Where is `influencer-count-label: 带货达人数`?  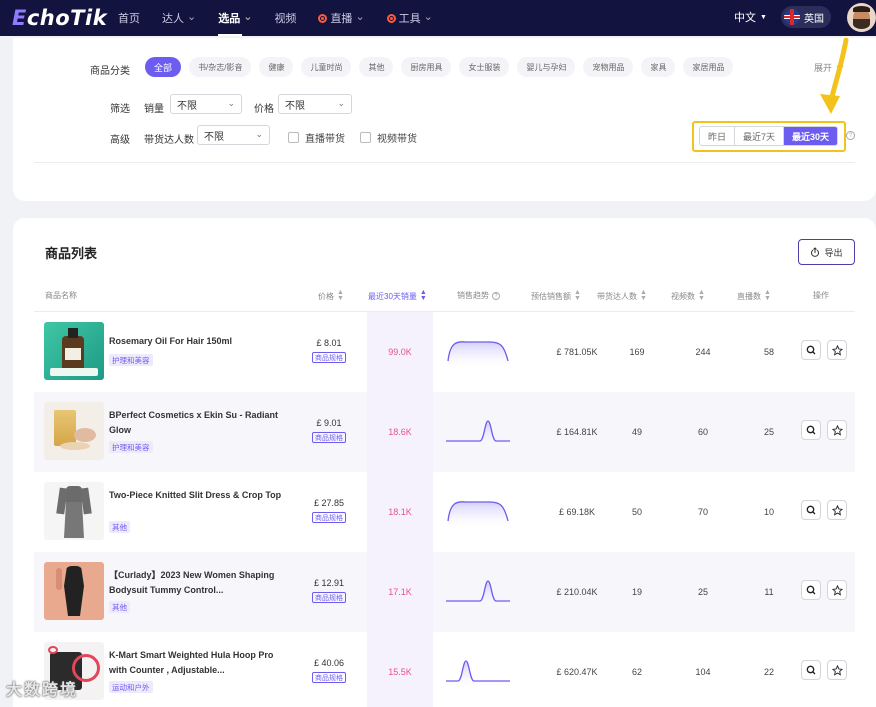
influencer-count-label: 带货达人数 is located at coordinates (169, 140).